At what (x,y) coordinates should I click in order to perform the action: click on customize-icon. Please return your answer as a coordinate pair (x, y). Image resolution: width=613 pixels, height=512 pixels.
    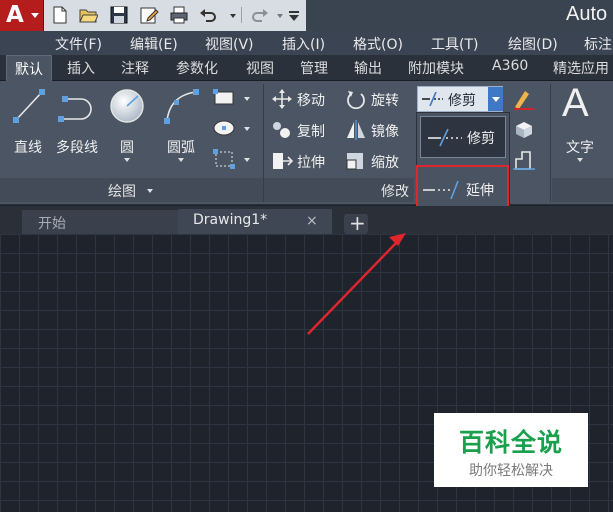
    Looking at the image, I should click on (294, 15).